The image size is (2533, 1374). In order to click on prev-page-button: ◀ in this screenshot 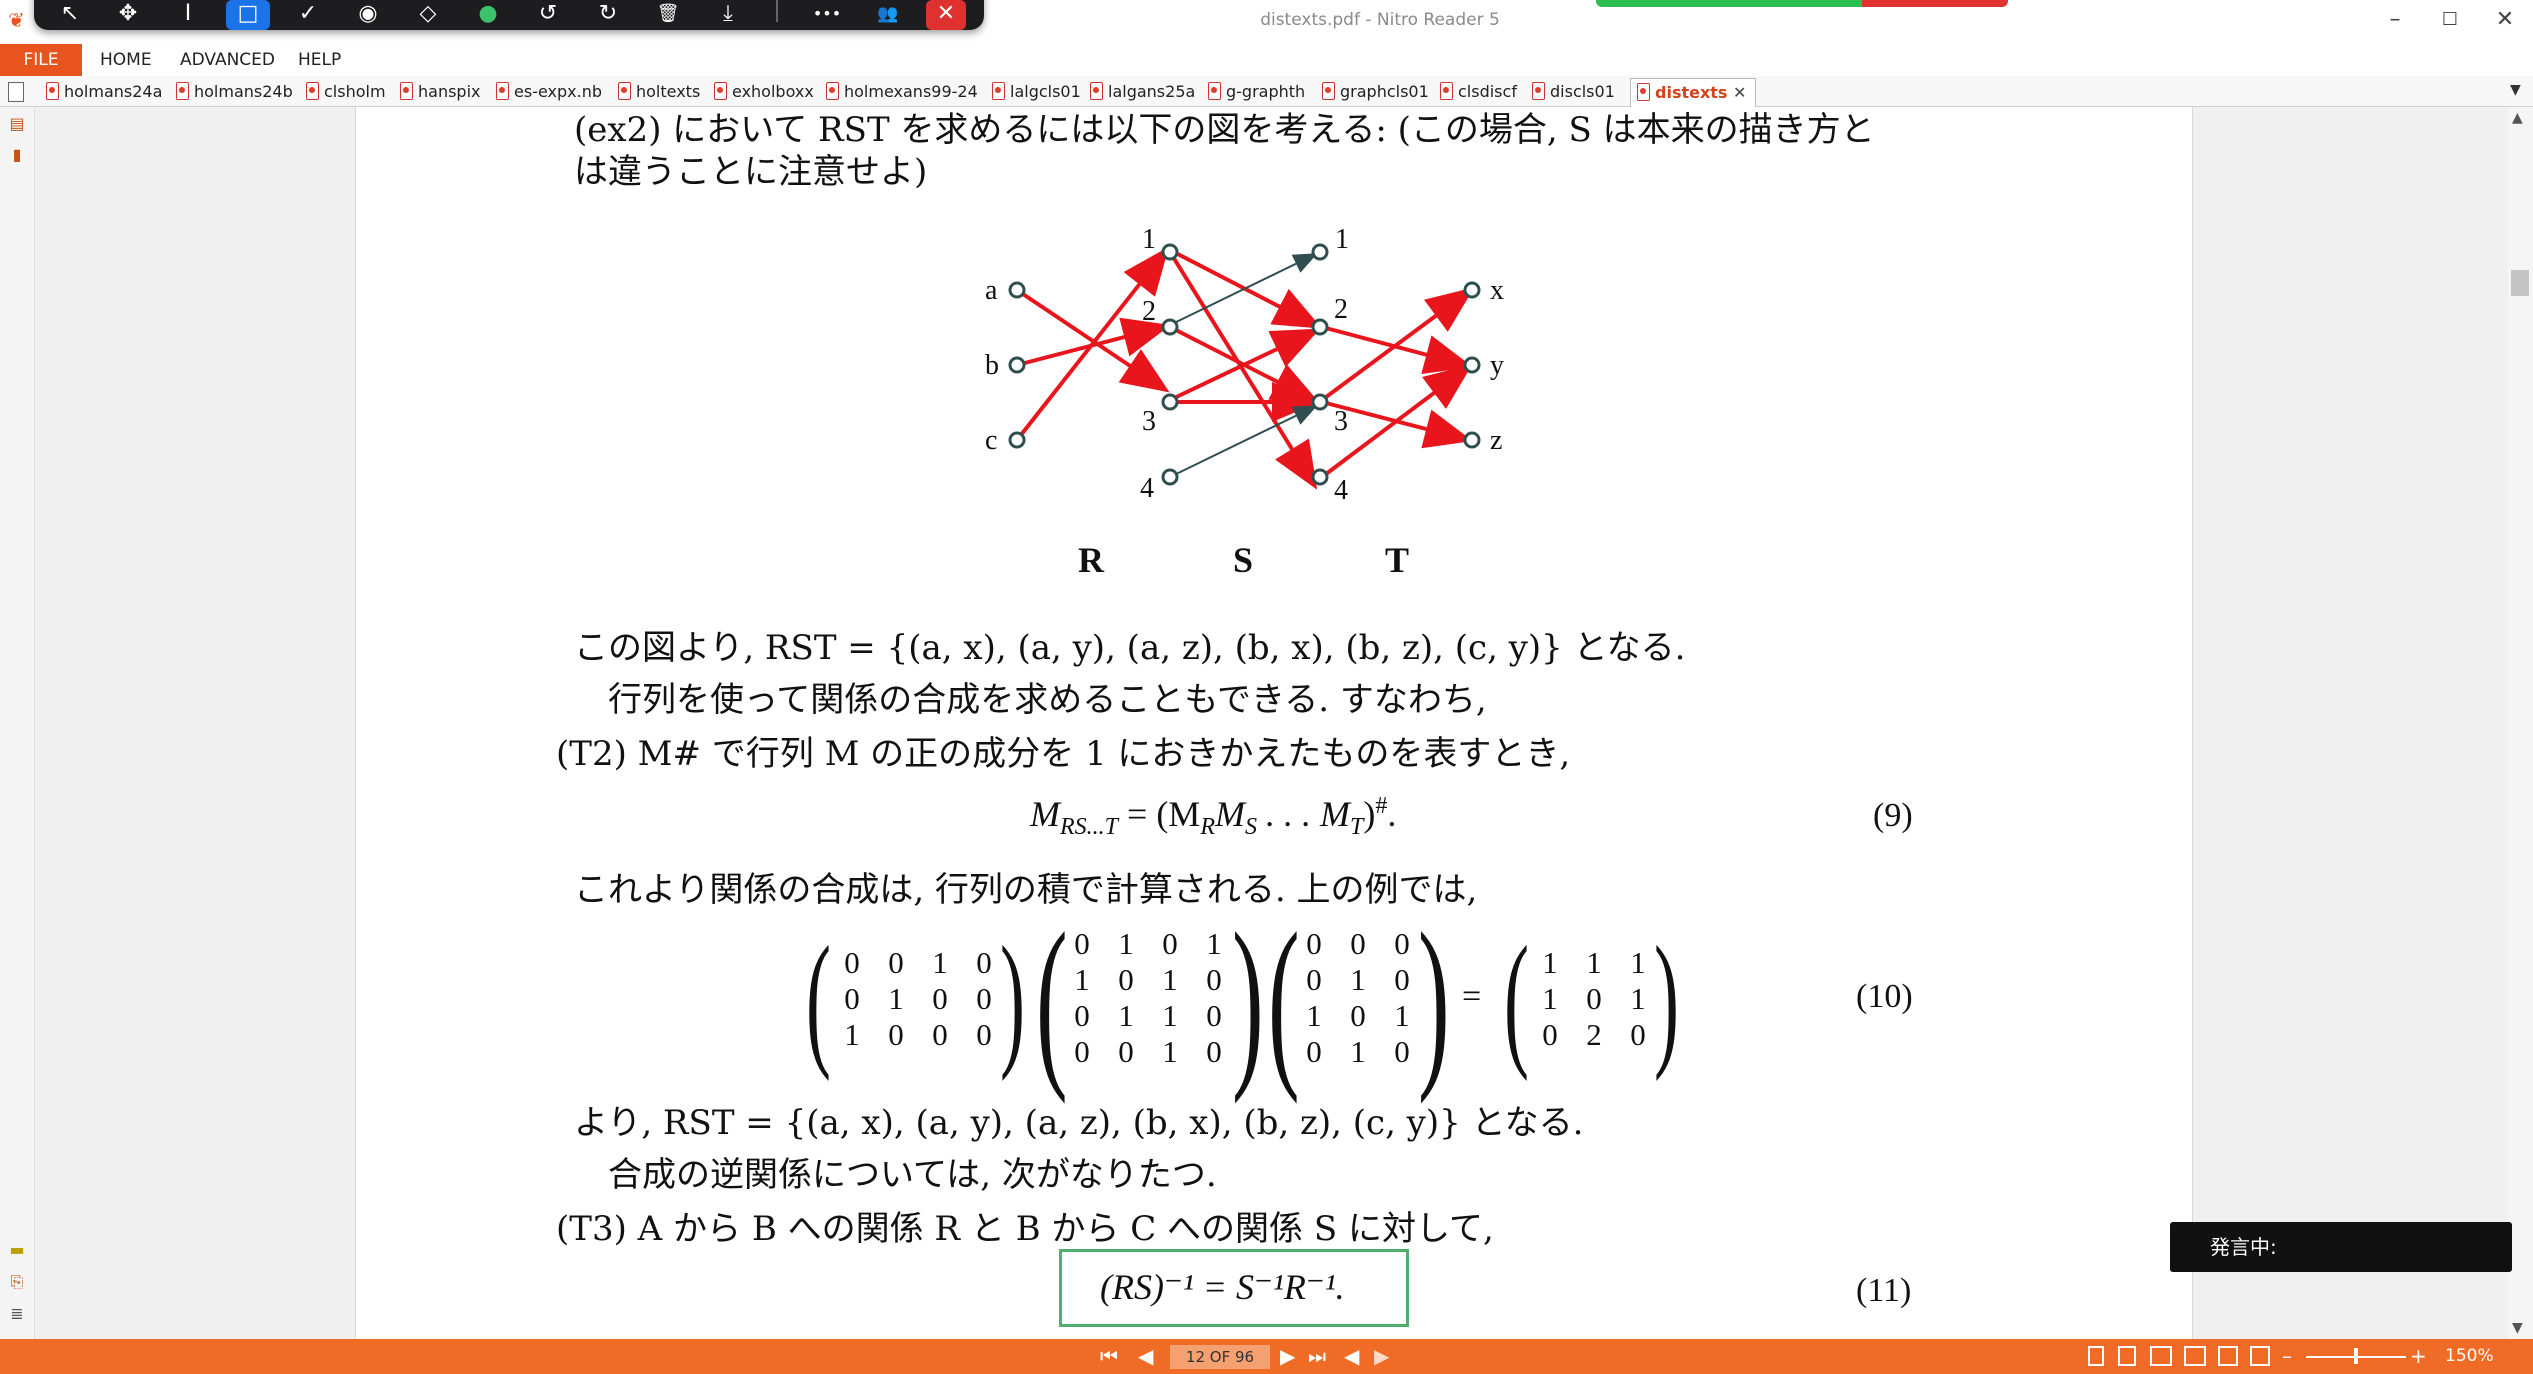, I will do `click(1145, 1356)`.